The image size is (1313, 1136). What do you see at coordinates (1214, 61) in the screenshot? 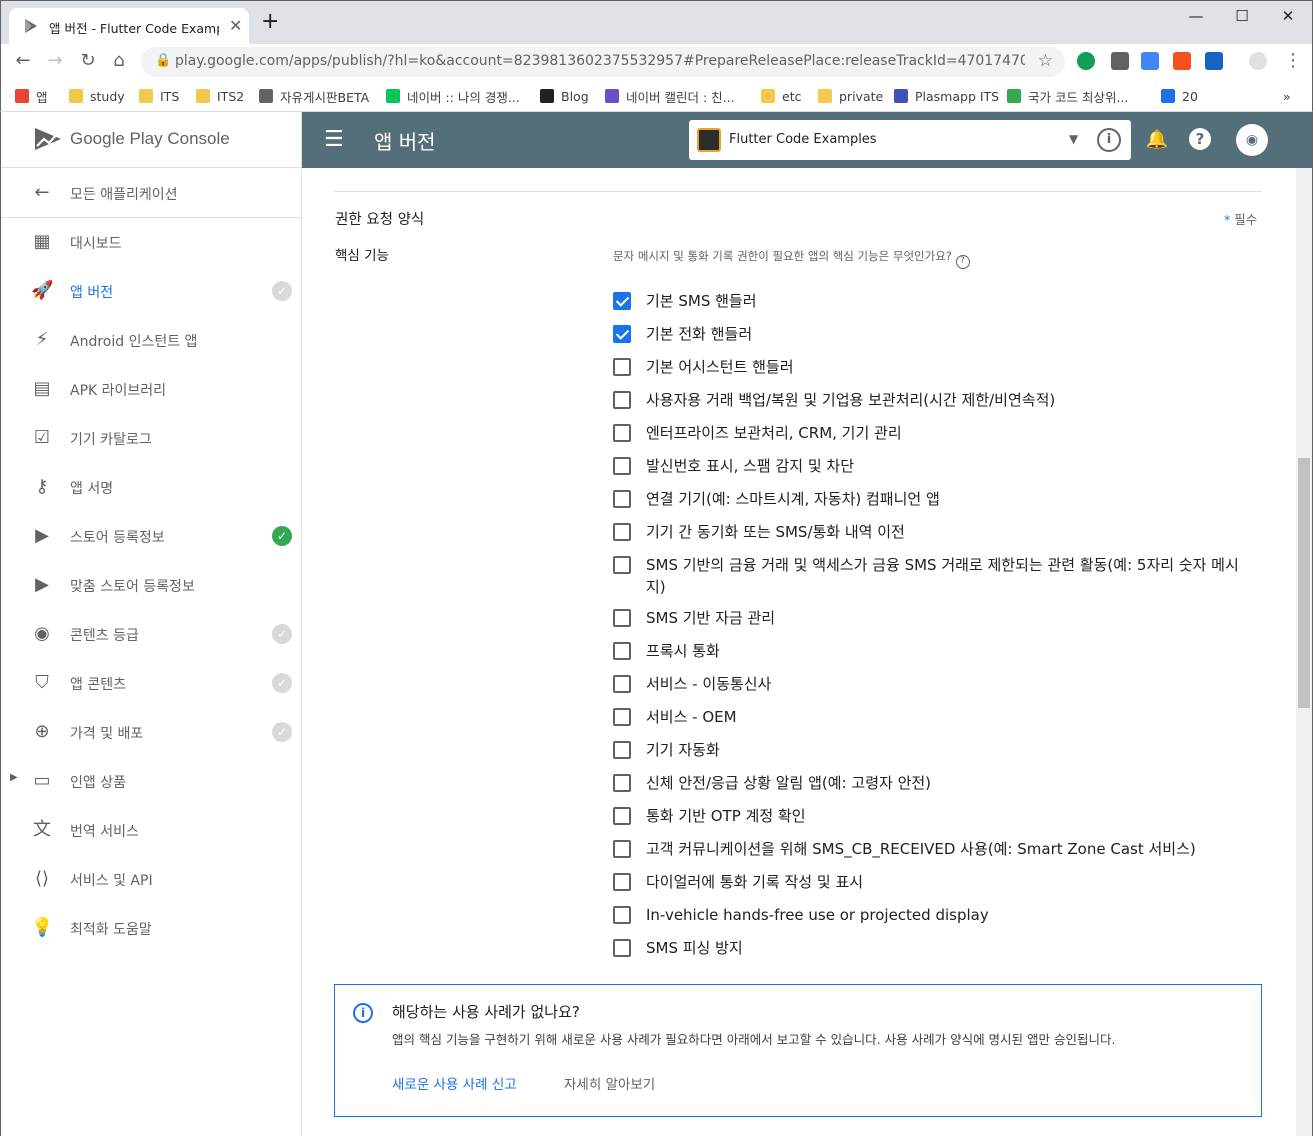
I see `extension-player-icon` at bounding box center [1214, 61].